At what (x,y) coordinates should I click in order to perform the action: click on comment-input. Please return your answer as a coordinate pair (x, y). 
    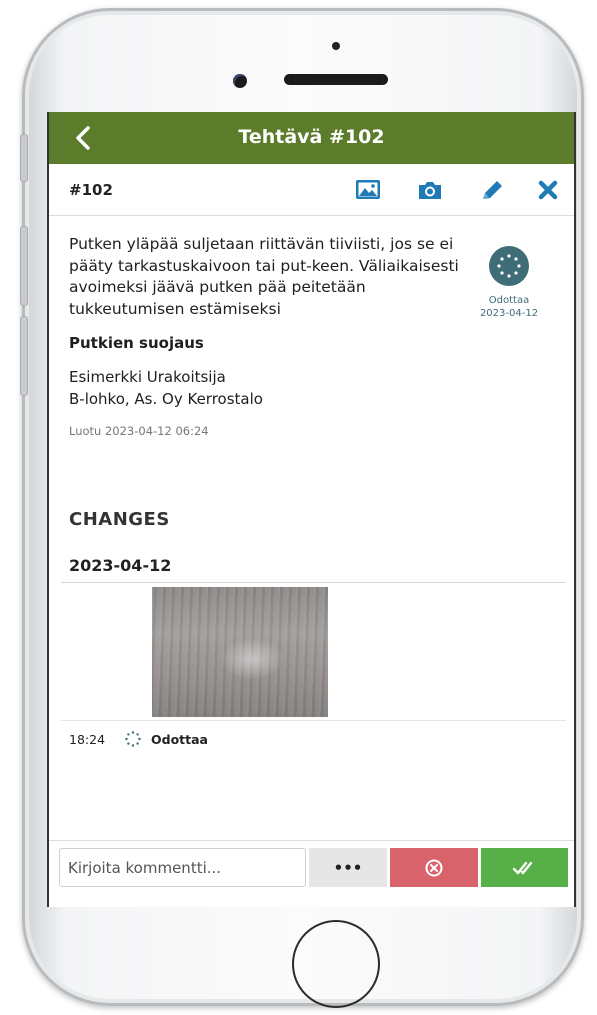
    Looking at the image, I should click on (182, 867).